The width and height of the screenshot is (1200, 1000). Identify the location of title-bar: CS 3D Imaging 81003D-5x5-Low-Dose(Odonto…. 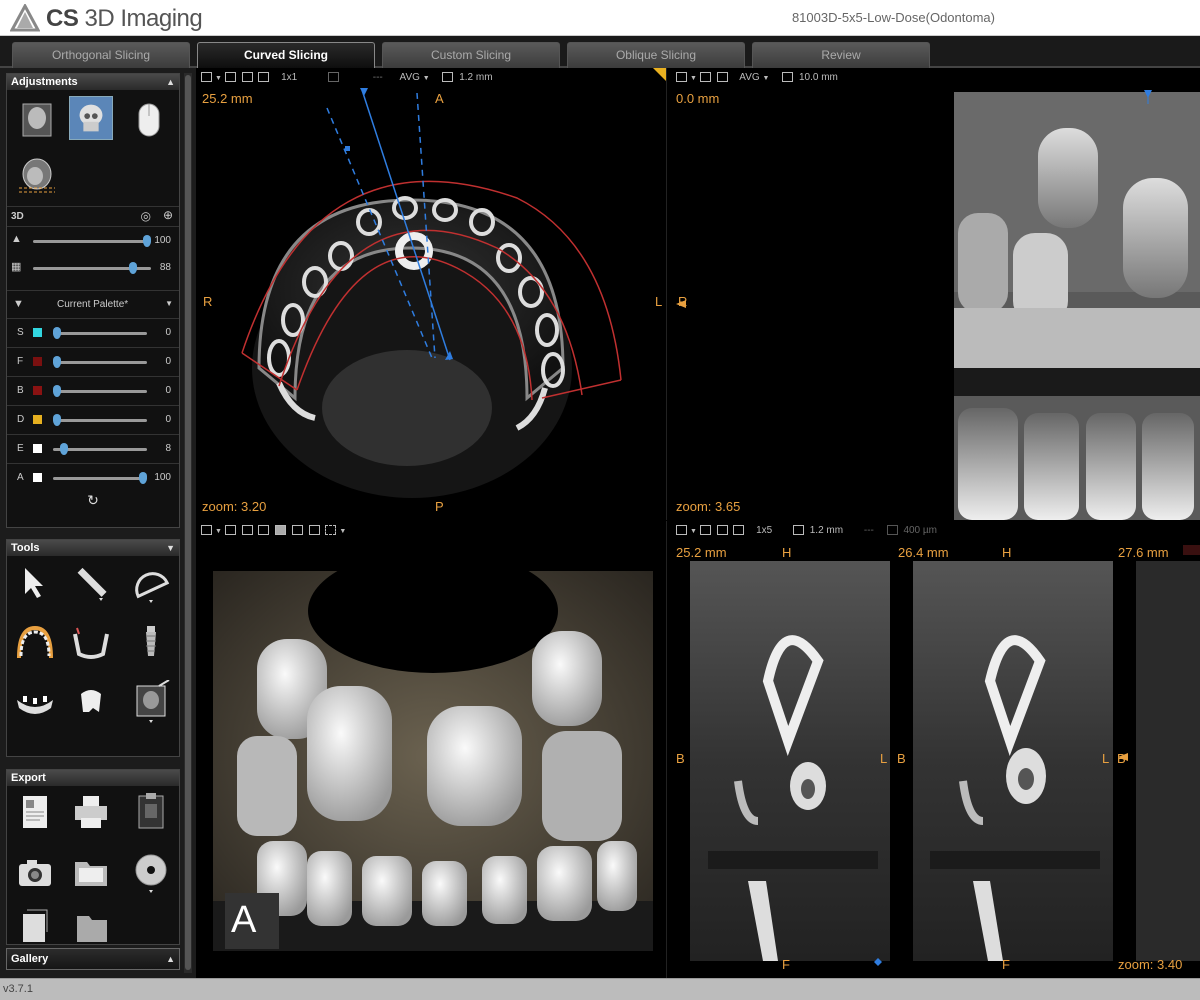
(600, 18).